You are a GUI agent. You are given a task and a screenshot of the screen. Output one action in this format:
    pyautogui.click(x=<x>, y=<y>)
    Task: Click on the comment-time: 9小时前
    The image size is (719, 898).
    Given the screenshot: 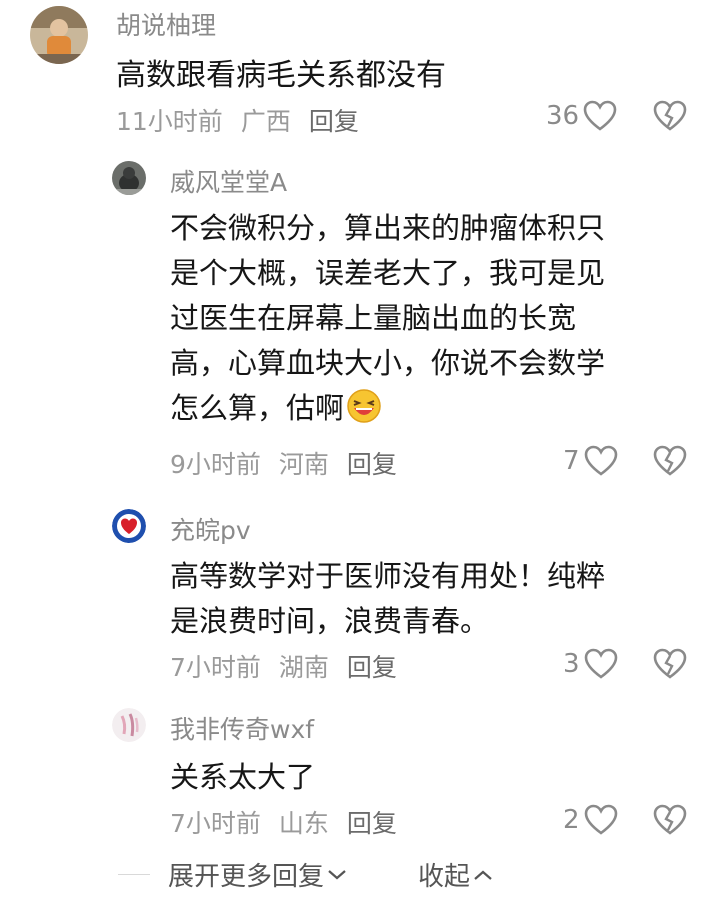 What is the action you would take?
    pyautogui.click(x=215, y=464)
    